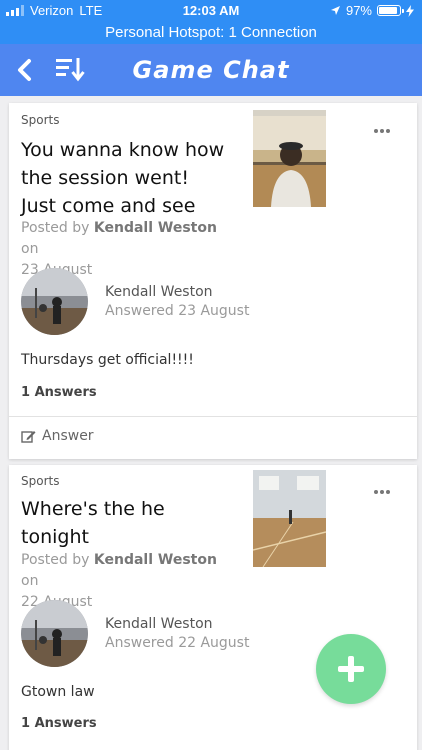 This screenshot has width=422, height=750. What do you see at coordinates (107, 360) in the screenshot?
I see `answer-text: Thursdays get official!!!!` at bounding box center [107, 360].